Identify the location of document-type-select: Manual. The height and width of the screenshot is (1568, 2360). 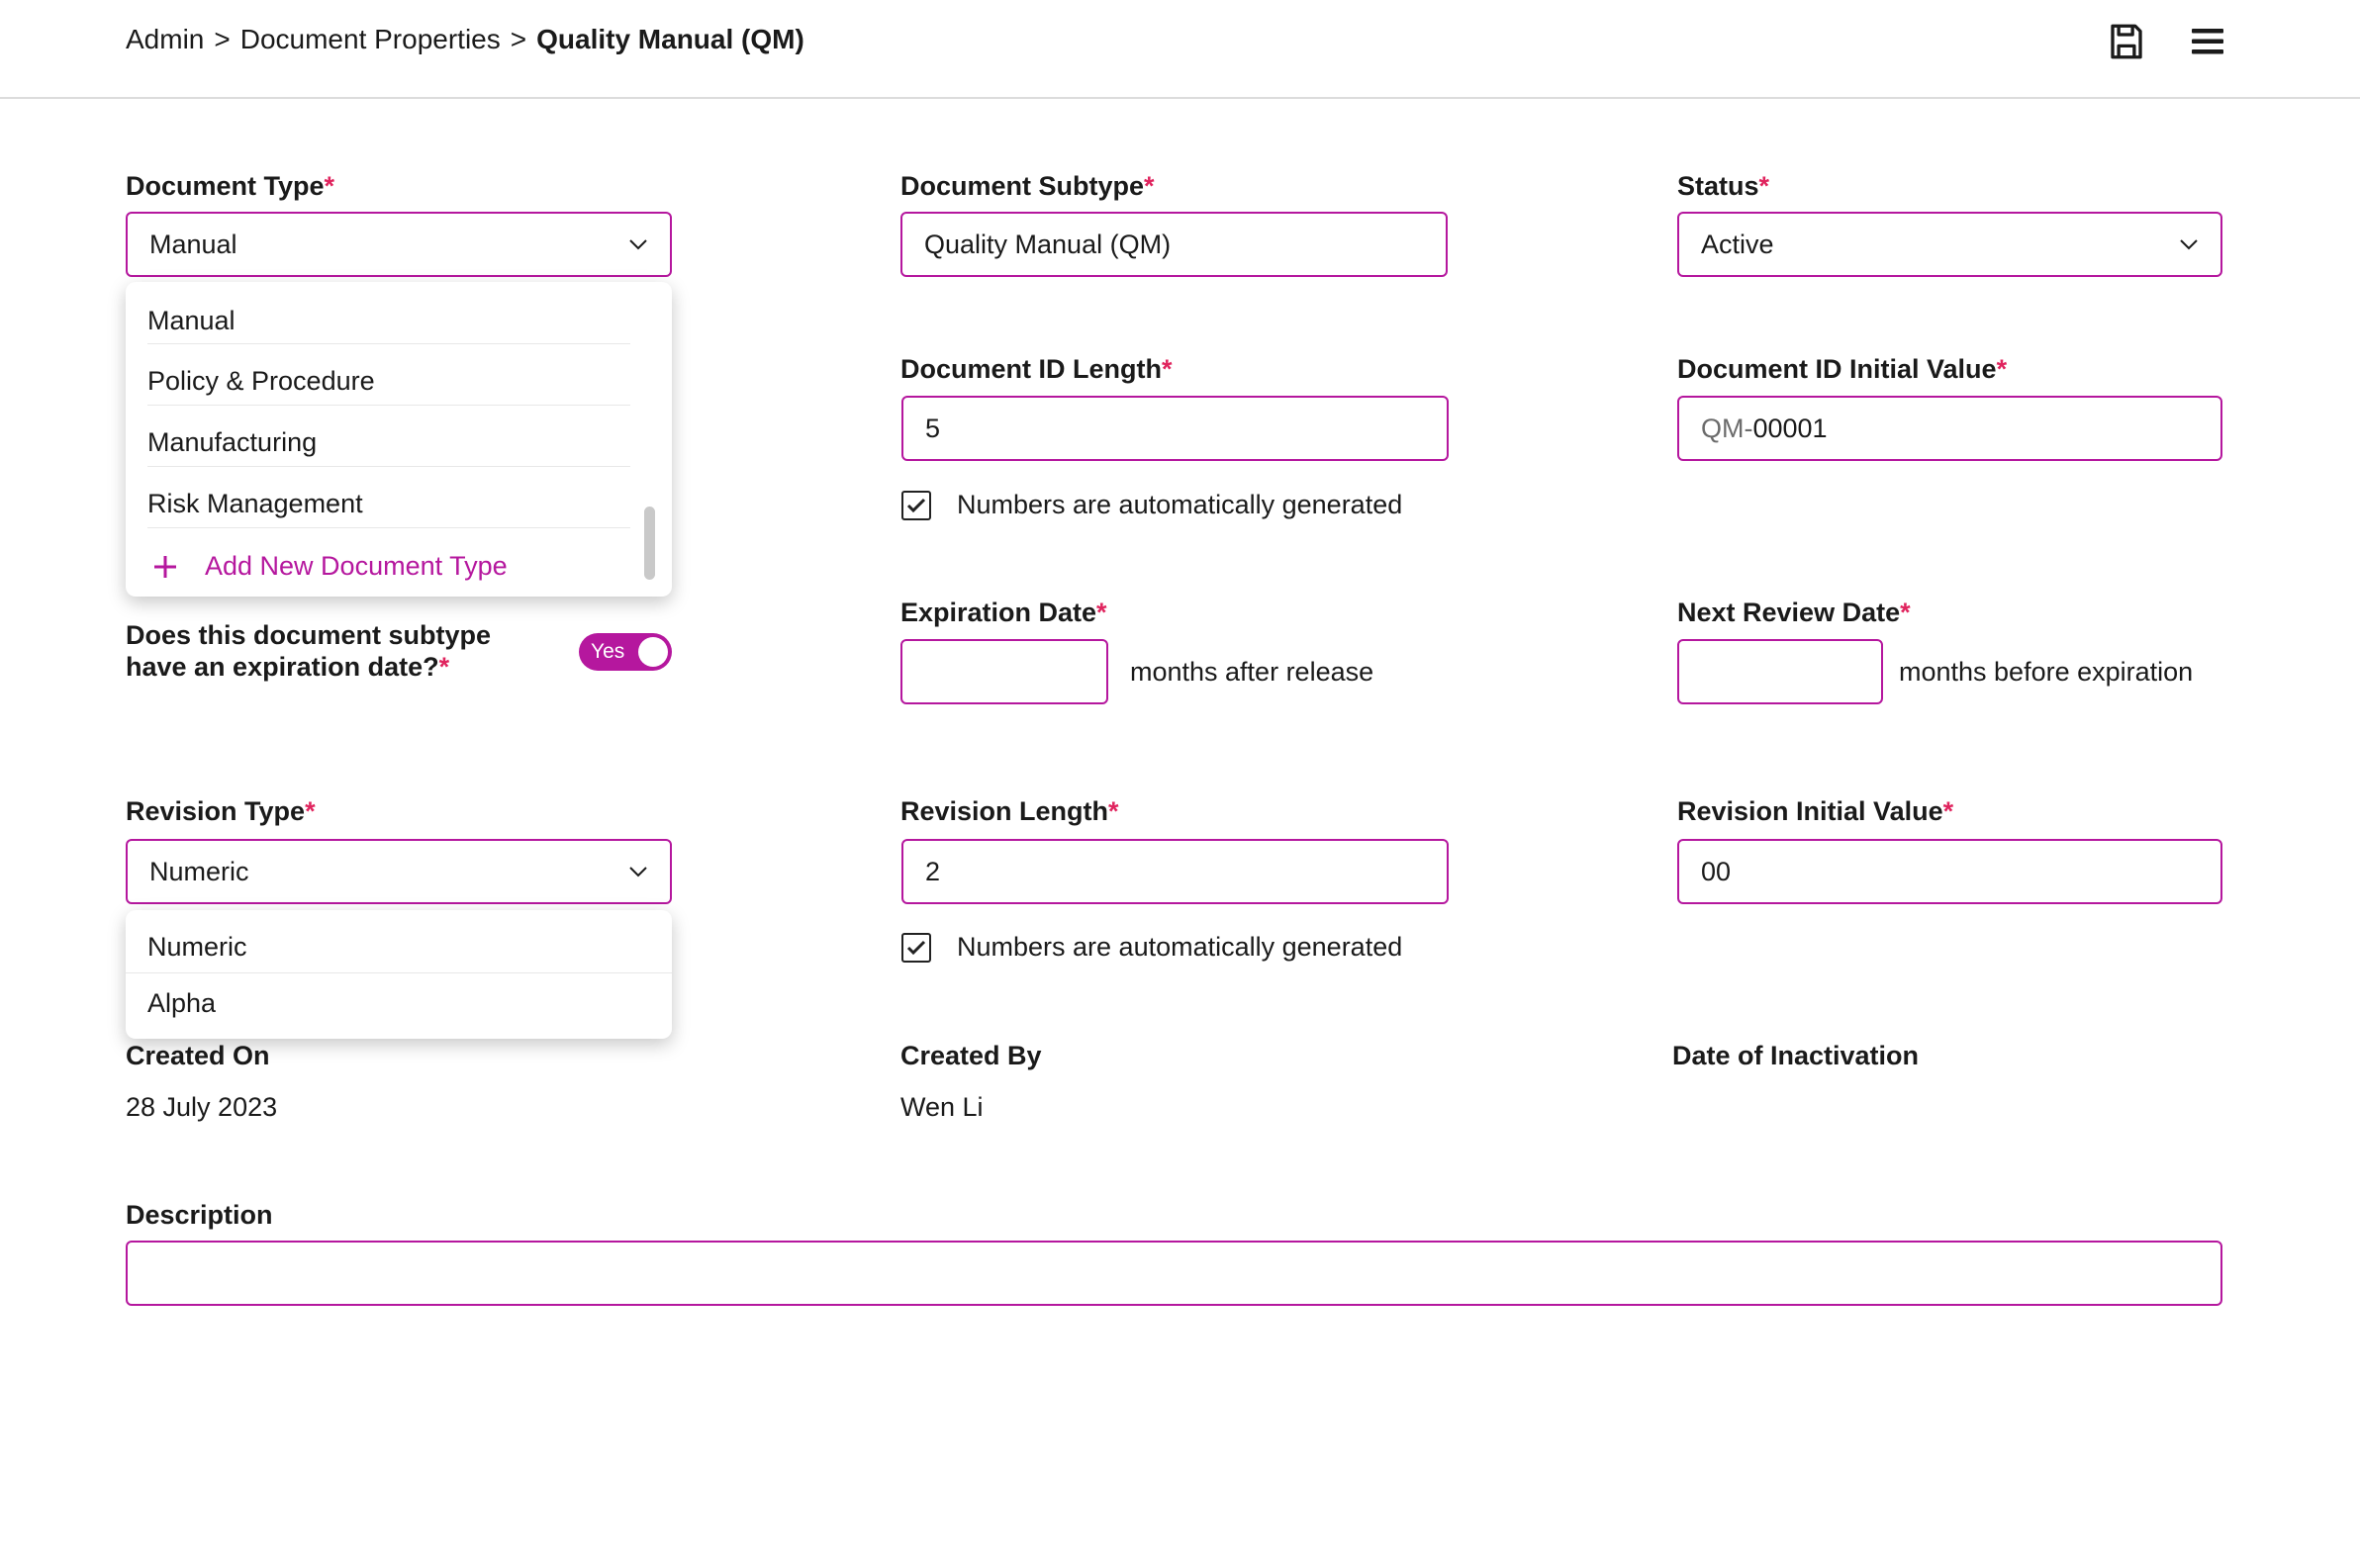
(399, 244).